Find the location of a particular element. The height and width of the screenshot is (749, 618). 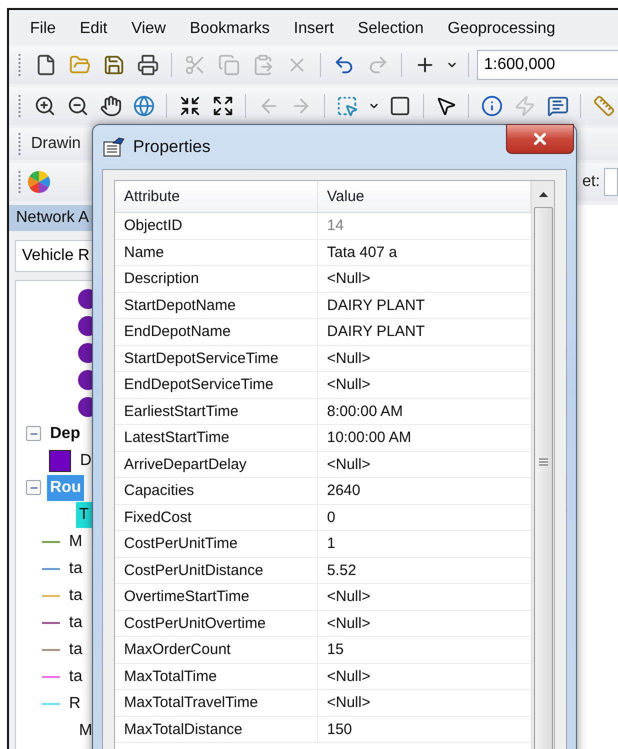

menu-item: File is located at coordinates (43, 29).